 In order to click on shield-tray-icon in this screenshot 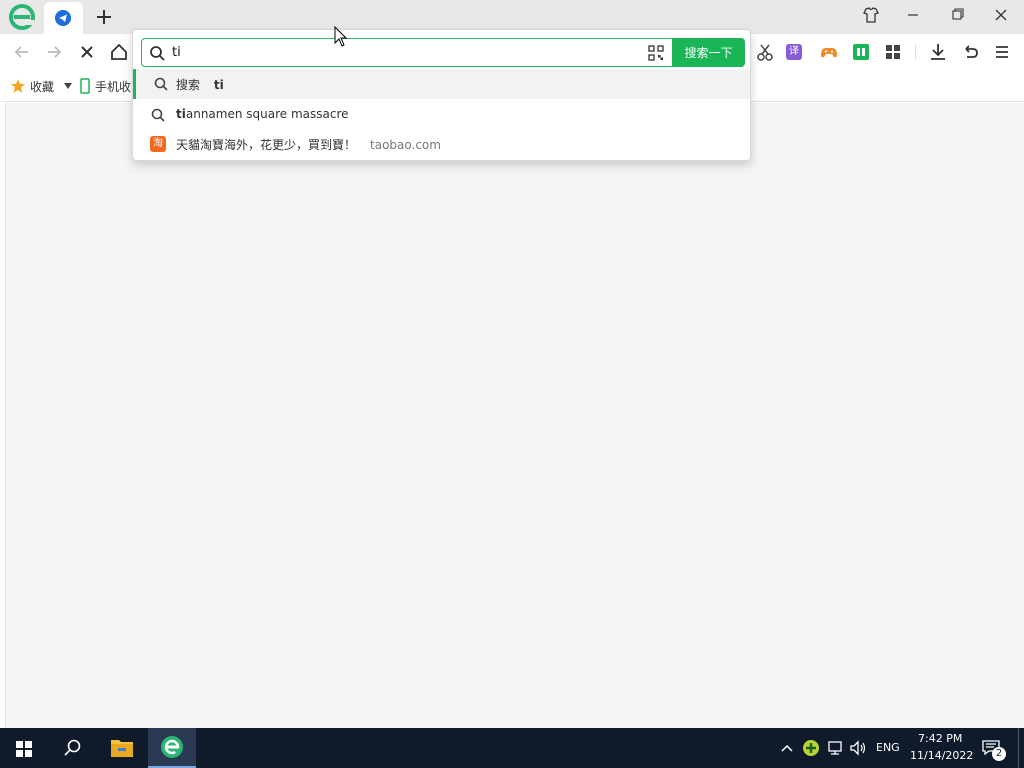, I will do `click(811, 748)`.